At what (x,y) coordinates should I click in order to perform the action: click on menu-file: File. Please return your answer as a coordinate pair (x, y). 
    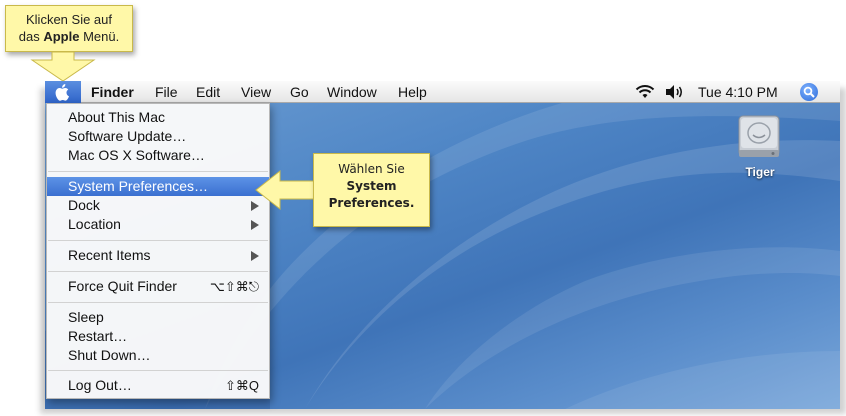
    Looking at the image, I should click on (166, 92).